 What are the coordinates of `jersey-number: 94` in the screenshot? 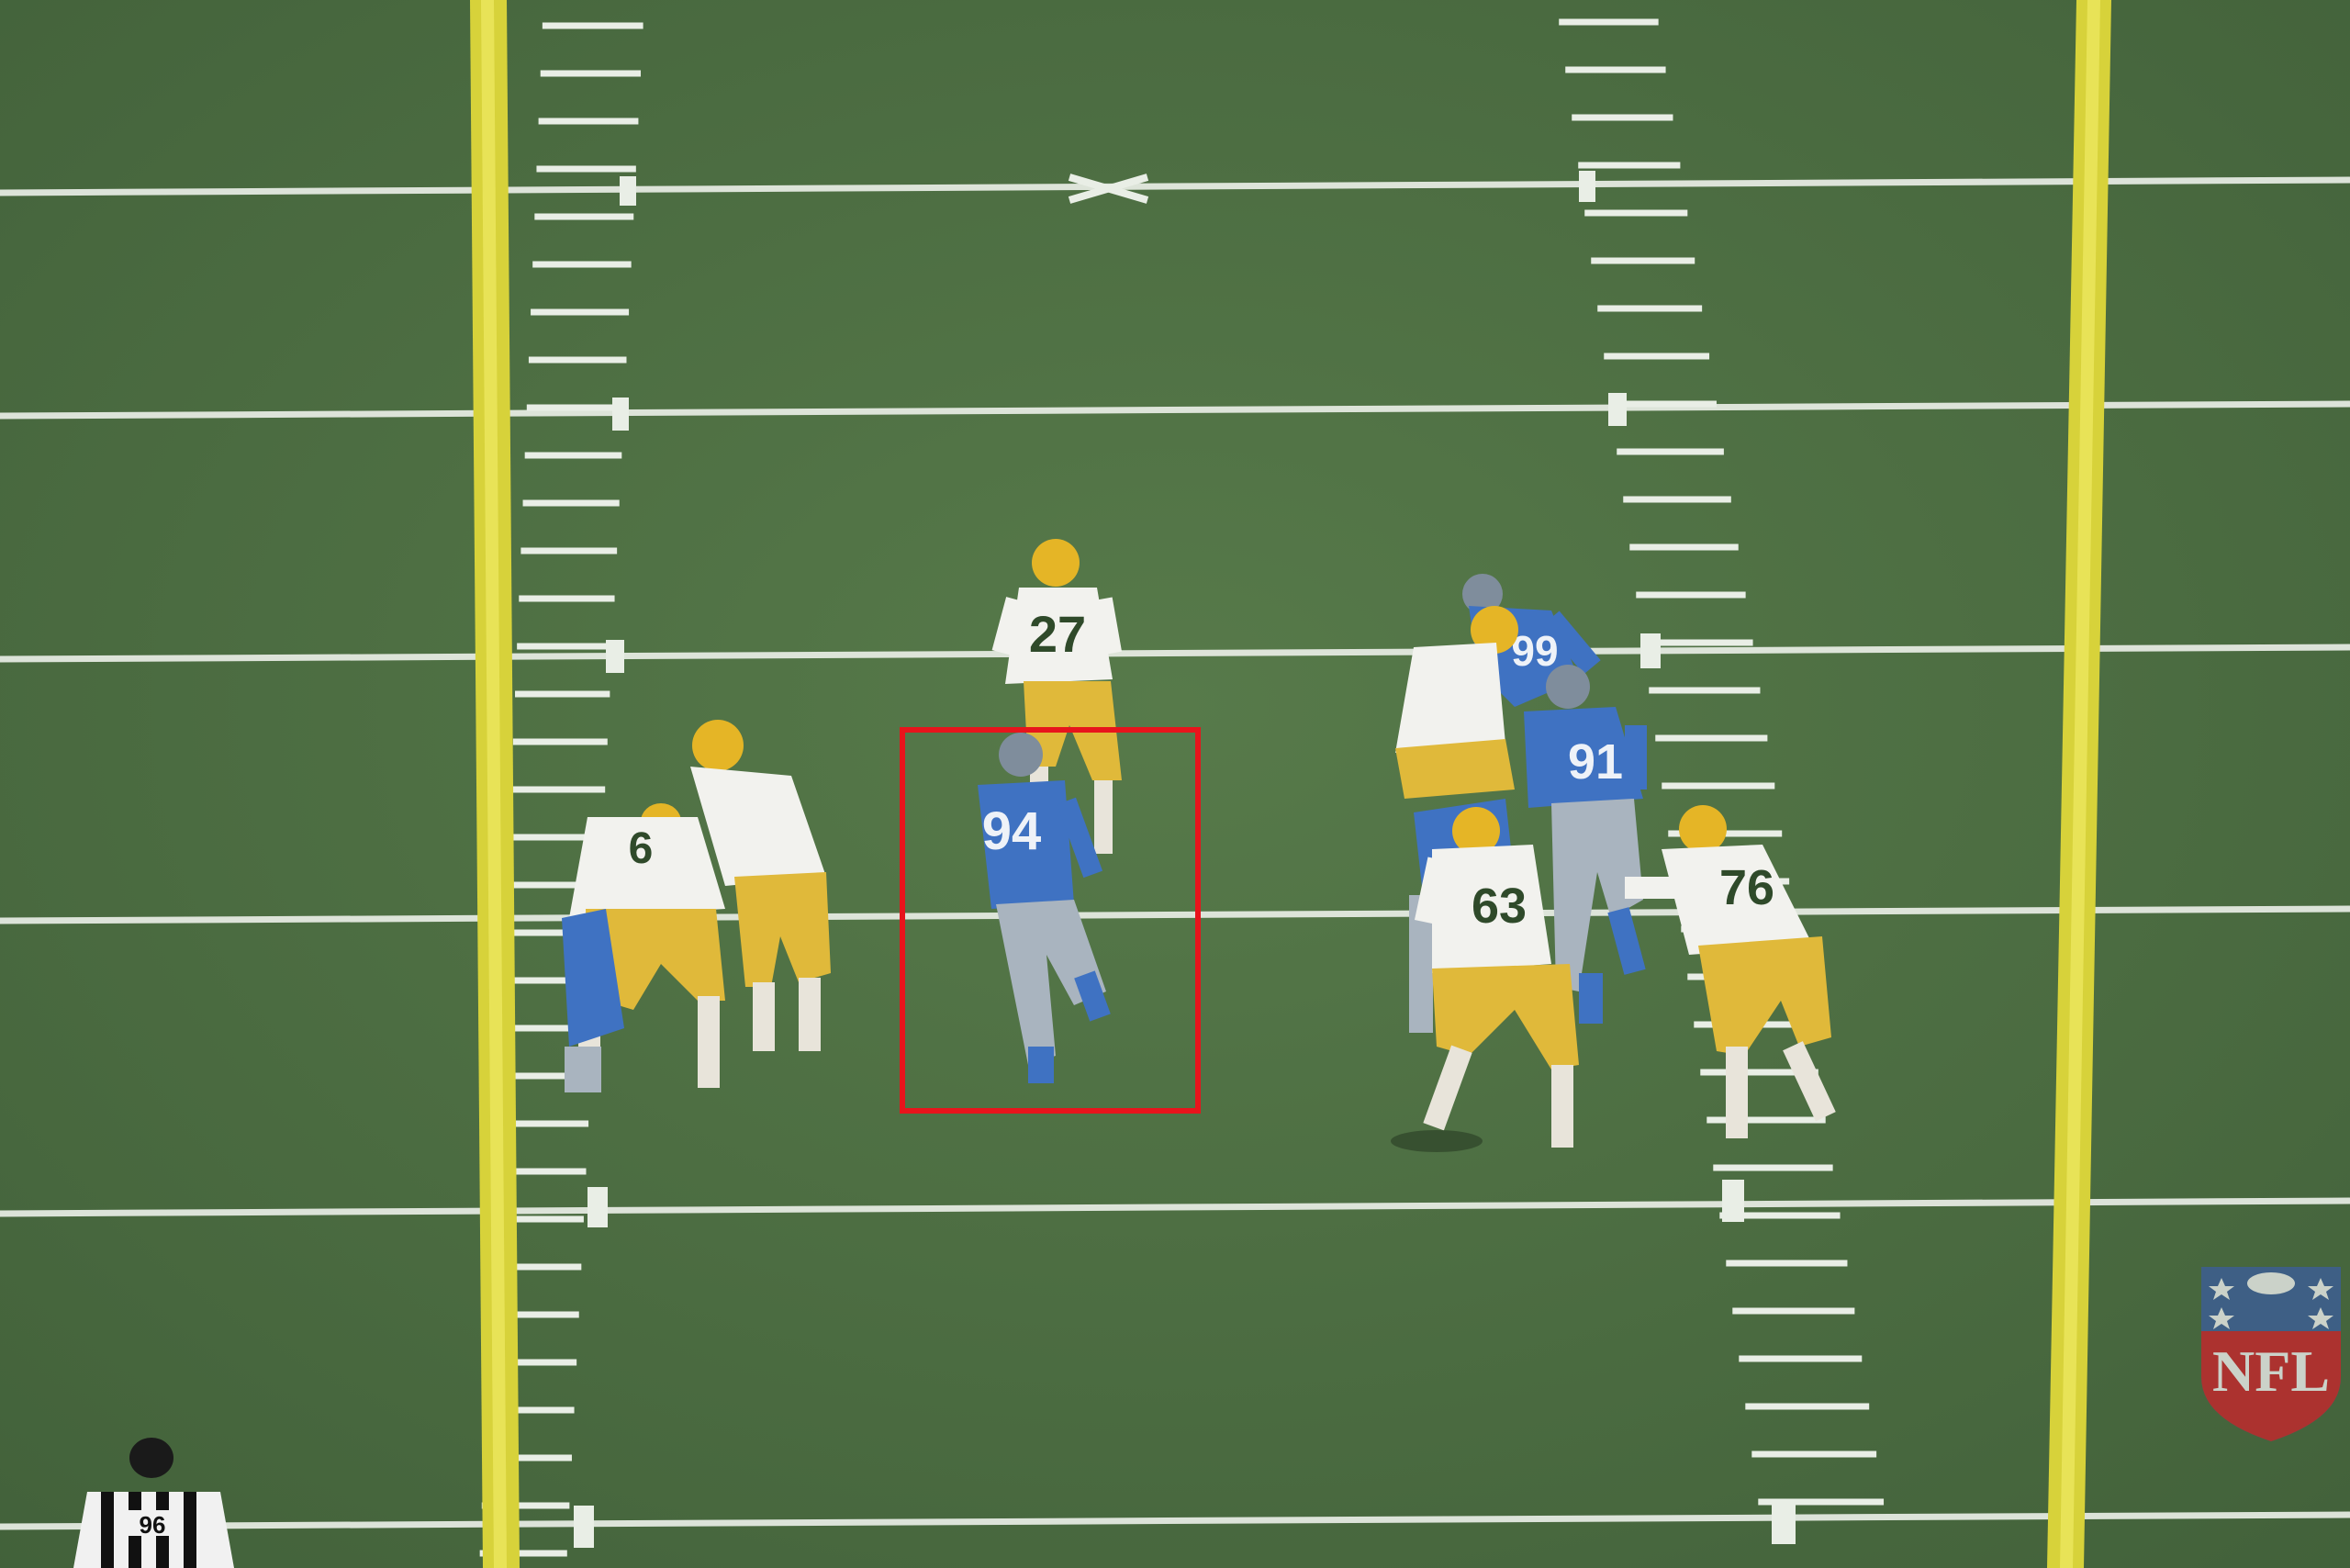 It's located at (1012, 831).